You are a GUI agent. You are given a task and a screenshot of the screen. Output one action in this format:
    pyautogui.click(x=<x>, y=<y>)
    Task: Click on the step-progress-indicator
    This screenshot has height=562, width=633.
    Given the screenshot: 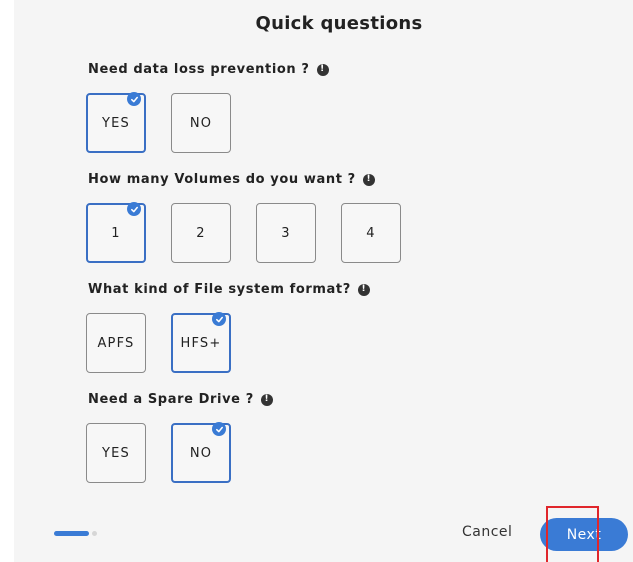 What is the action you would take?
    pyautogui.click(x=75, y=533)
    